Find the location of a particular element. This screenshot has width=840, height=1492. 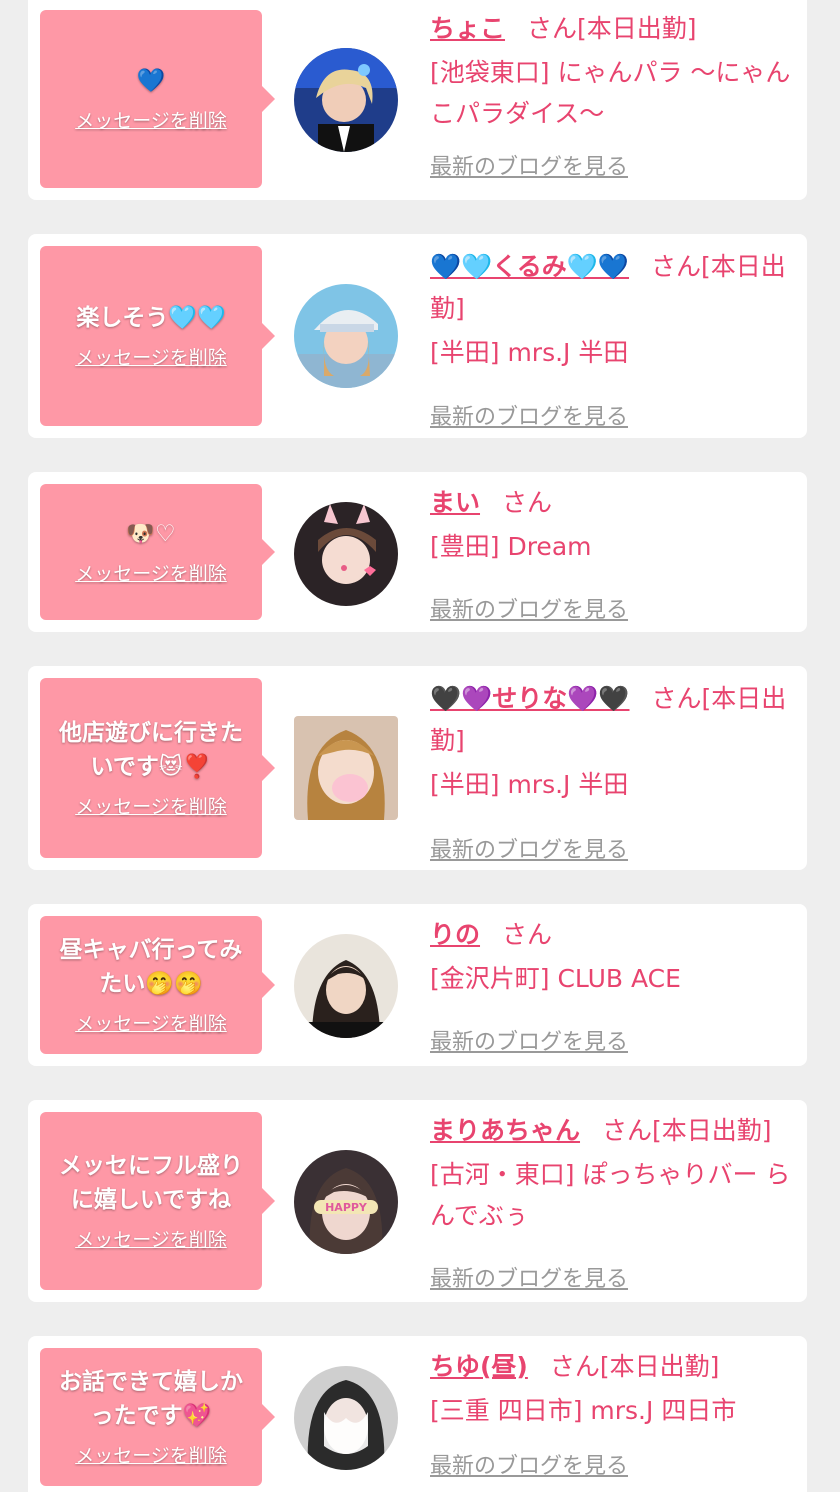

name-line: まりあちゃん さん[本日出勤] is located at coordinates (613, 1131).